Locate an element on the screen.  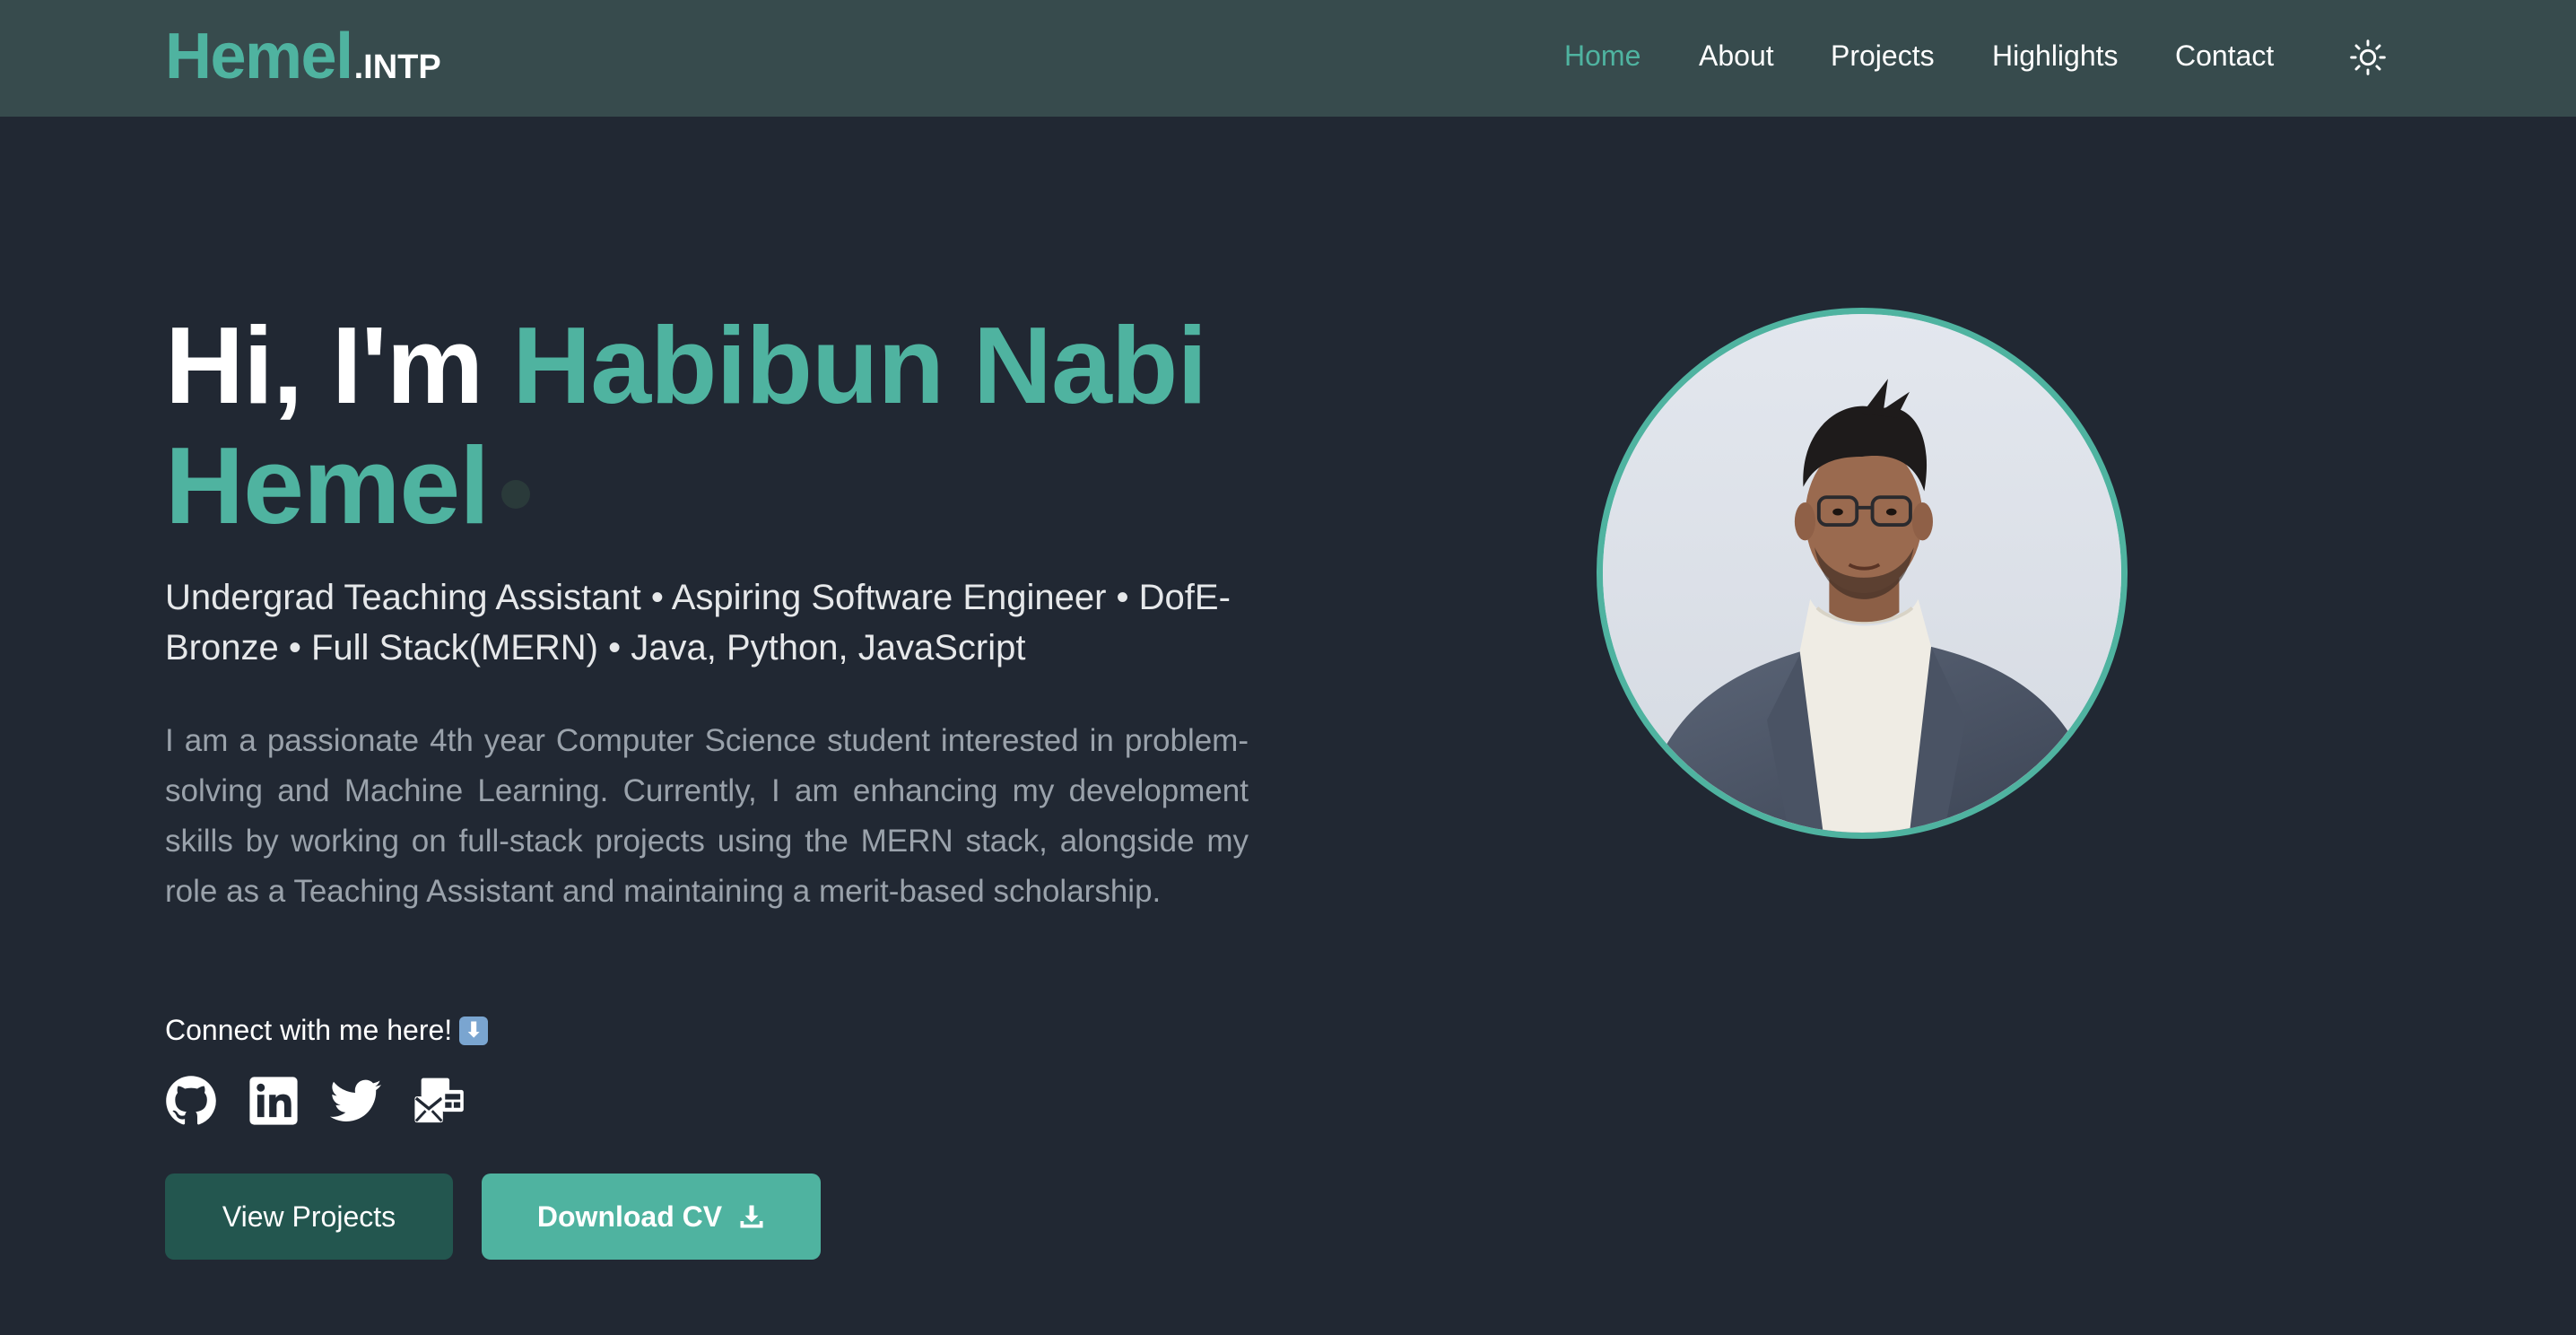
linkedin-icon is located at coordinates (274, 1101).